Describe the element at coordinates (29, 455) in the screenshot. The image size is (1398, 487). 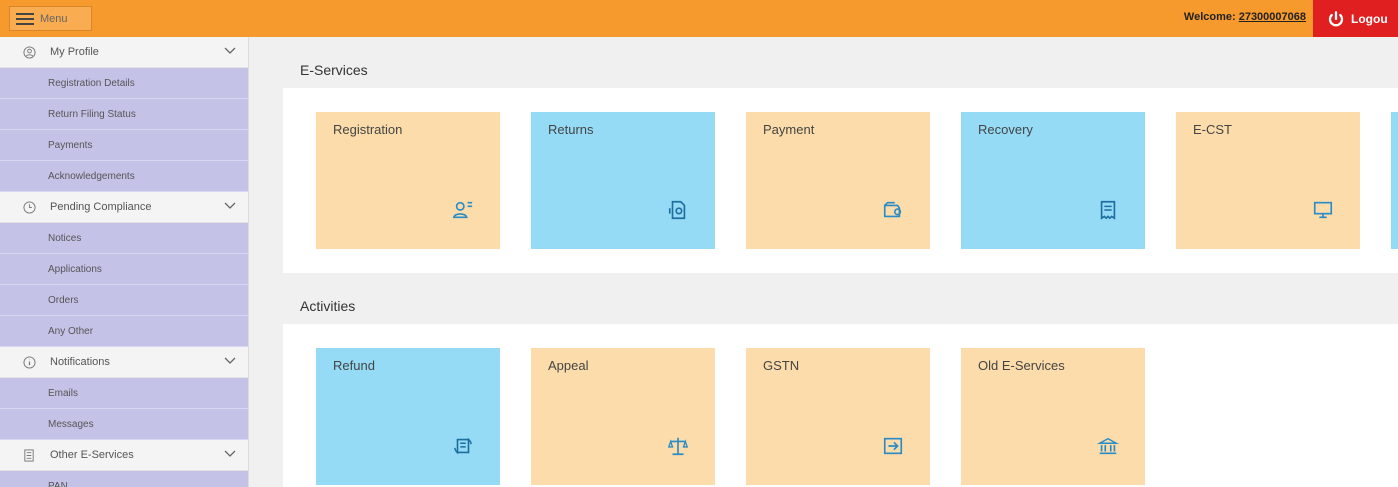
I see `document-icon` at that location.